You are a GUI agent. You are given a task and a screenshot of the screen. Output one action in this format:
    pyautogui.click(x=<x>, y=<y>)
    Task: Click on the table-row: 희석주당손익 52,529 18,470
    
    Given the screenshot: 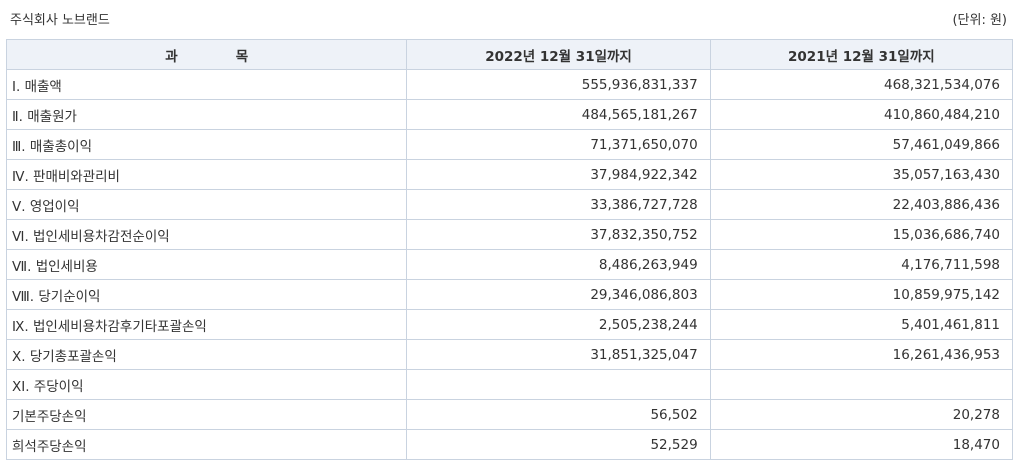 What is the action you would take?
    pyautogui.click(x=509, y=444)
    